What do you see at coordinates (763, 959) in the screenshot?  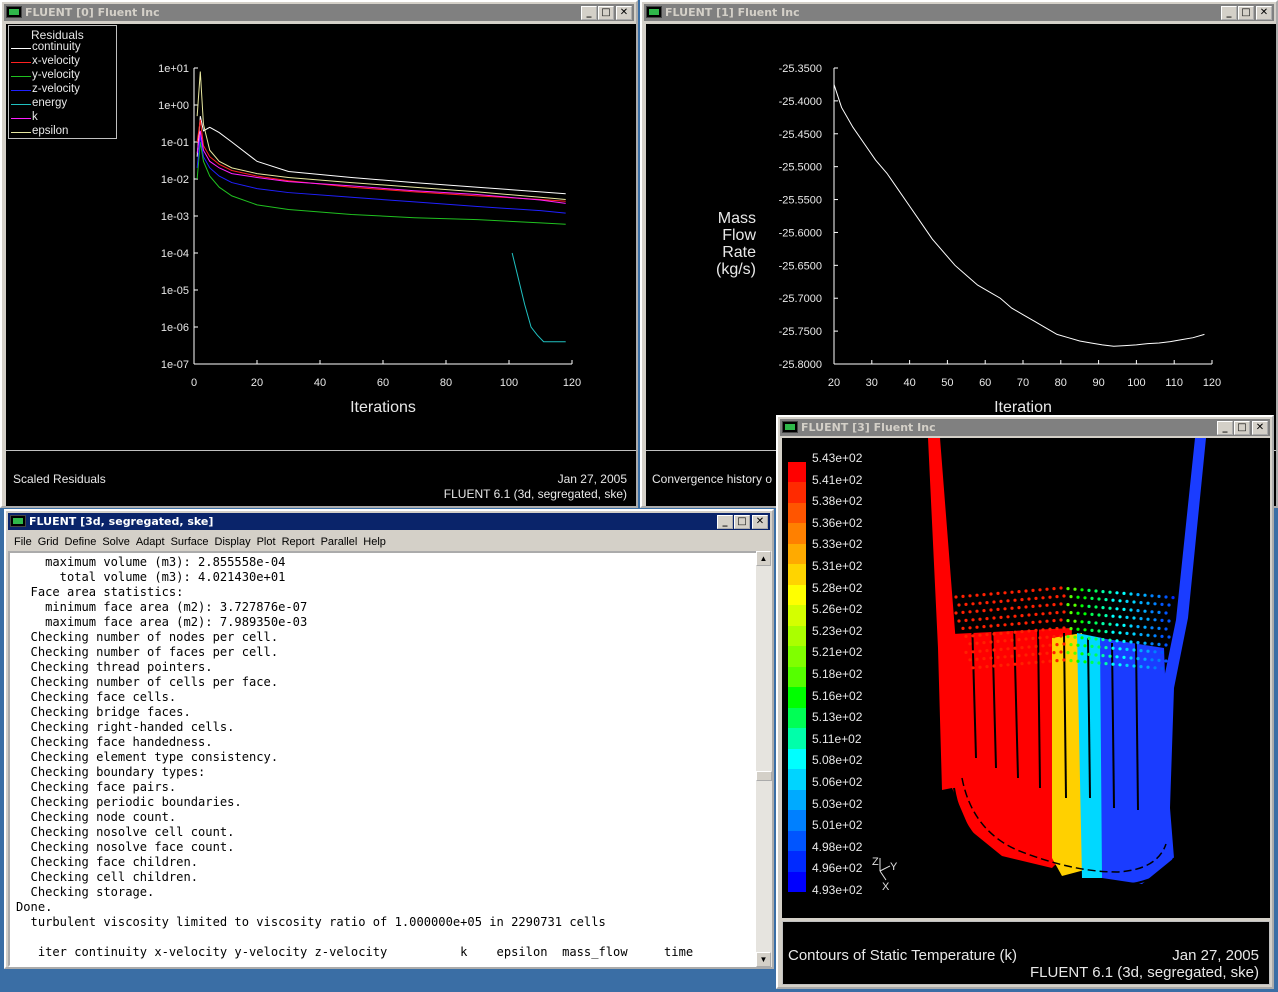 I see `scroll-down-button: ▼` at bounding box center [763, 959].